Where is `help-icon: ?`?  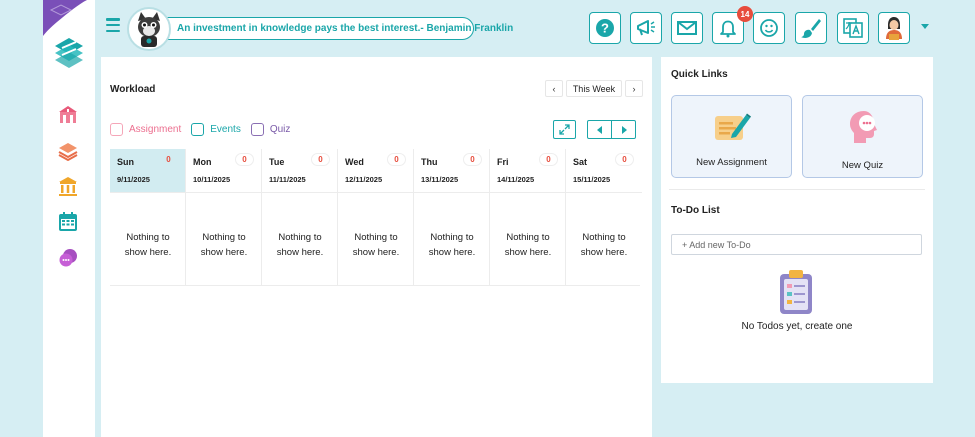
help-icon: ? is located at coordinates (605, 28).